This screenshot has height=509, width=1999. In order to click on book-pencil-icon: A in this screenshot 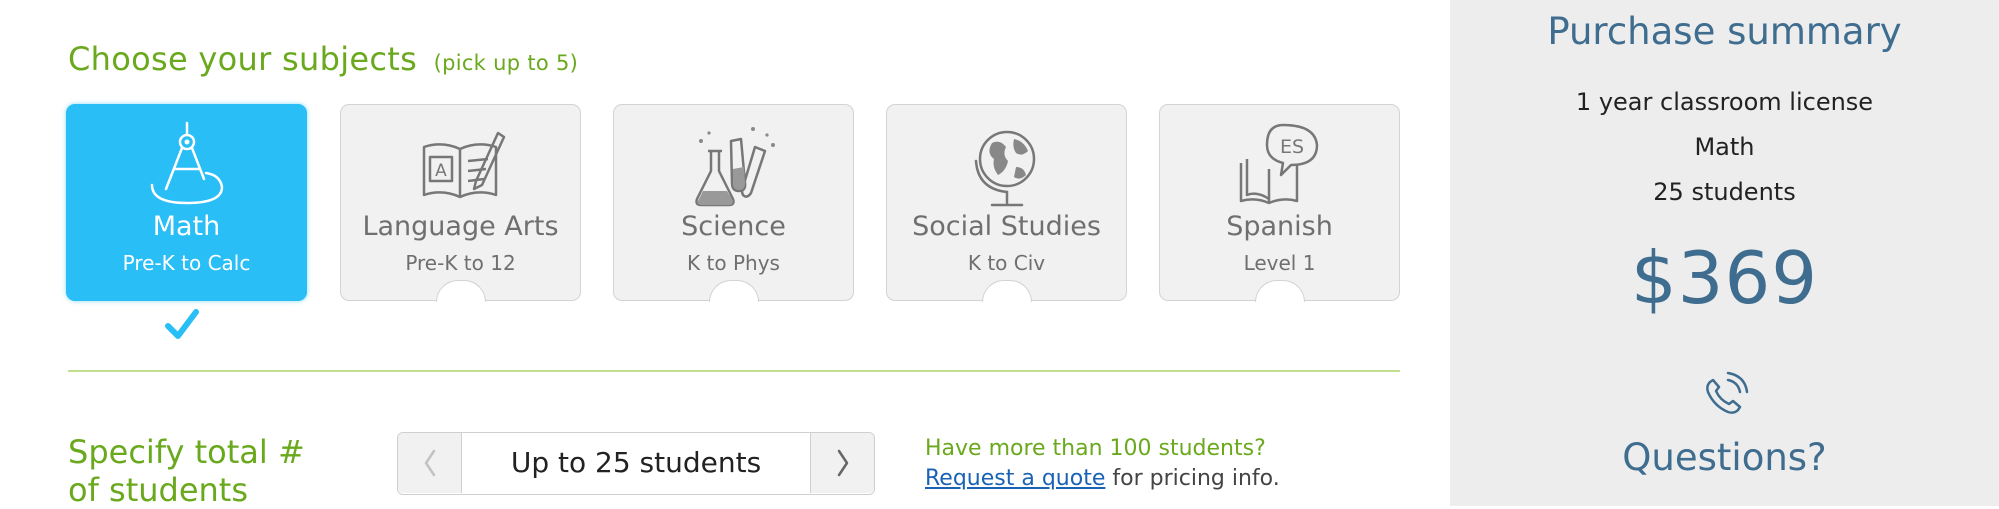, I will do `click(463, 165)`.